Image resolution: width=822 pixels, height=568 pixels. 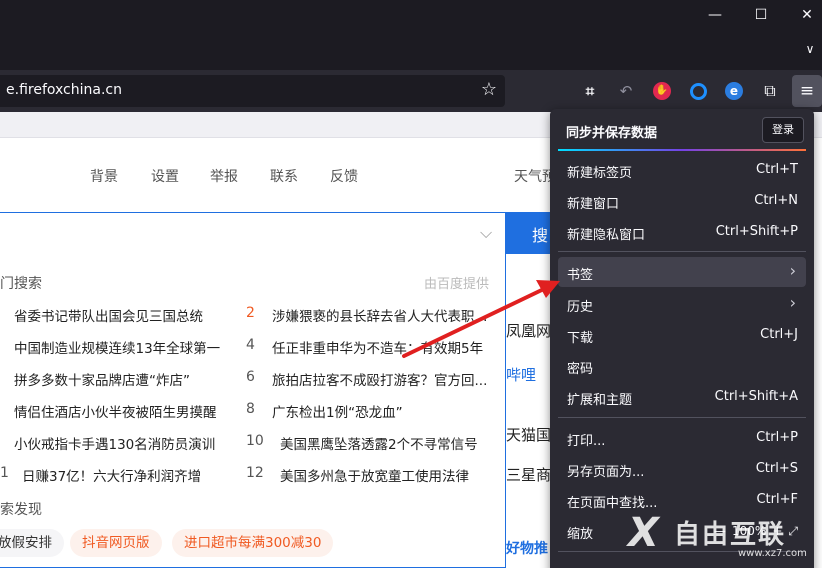 I want to click on url-text: e.firefoxchina.cn, so click(x=64, y=90).